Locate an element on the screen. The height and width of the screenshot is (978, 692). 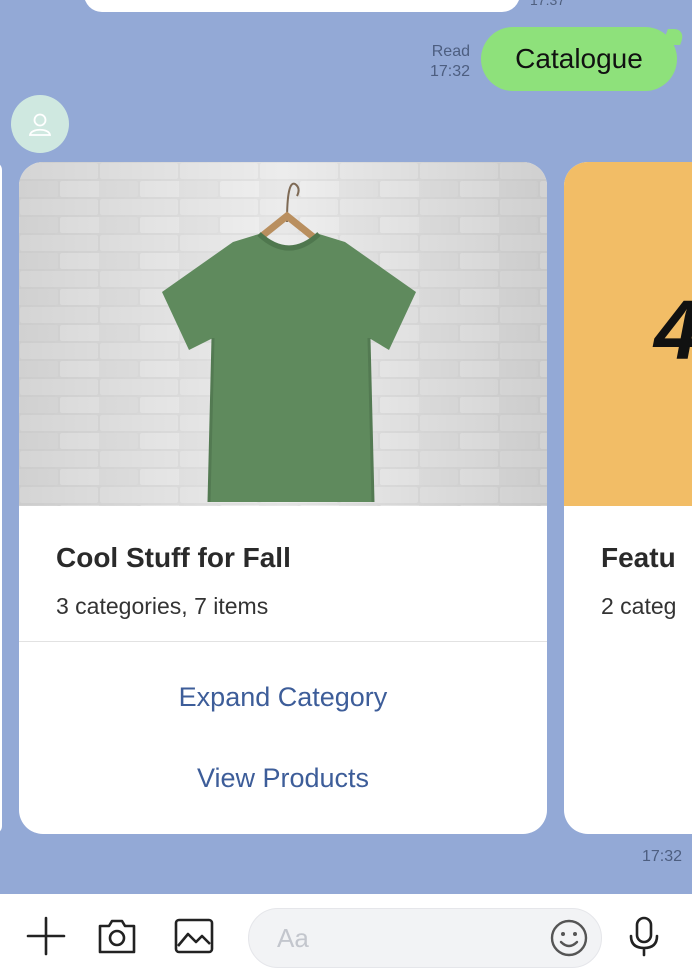
sent-message-bubble: Catalogue is located at coordinates (579, 59).